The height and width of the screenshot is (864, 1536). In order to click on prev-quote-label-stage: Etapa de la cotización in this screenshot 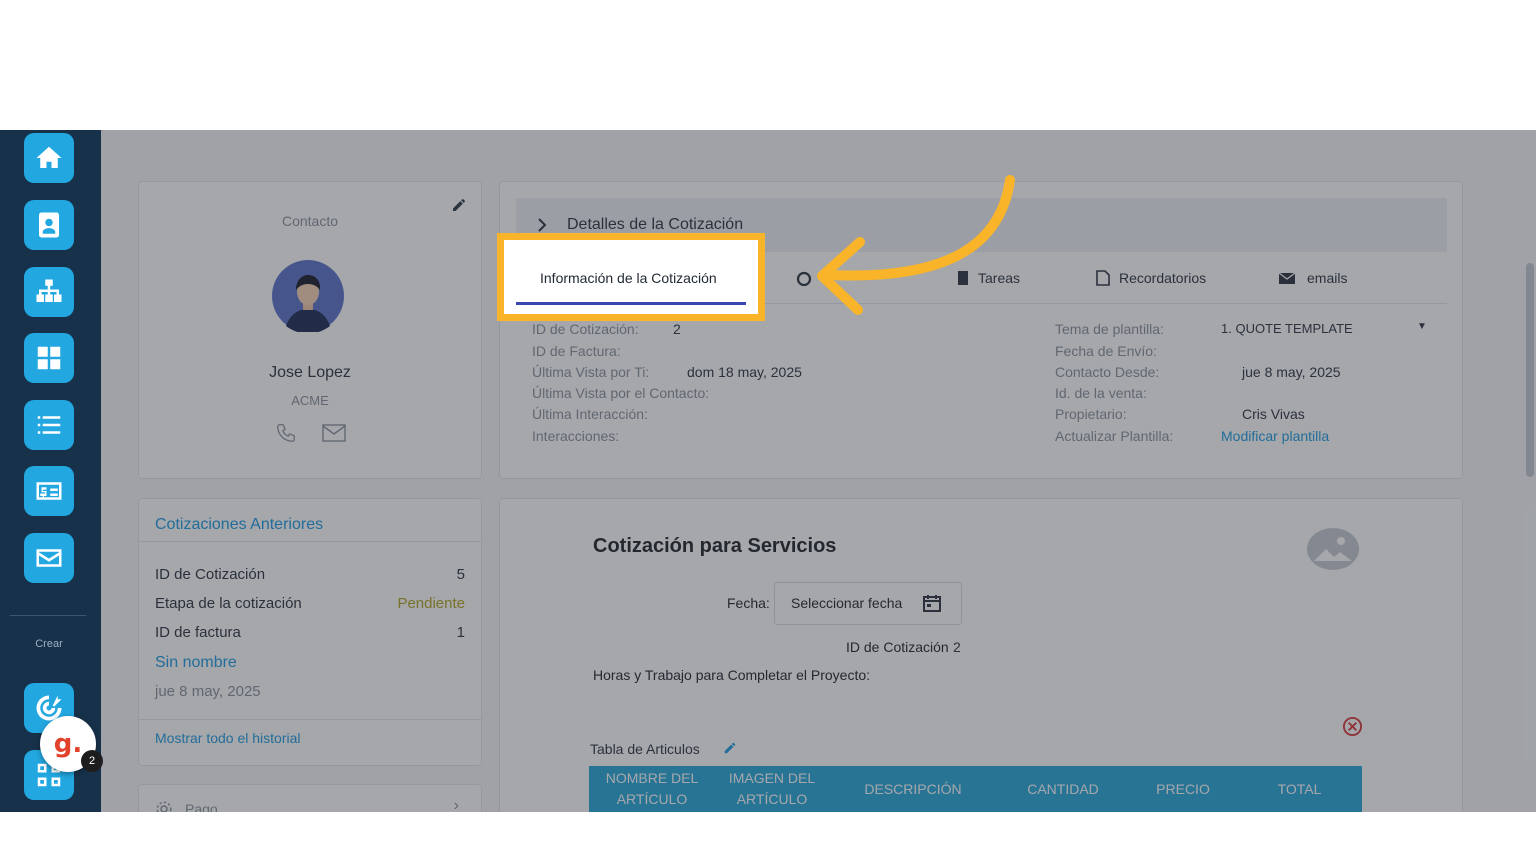, I will do `click(228, 603)`.